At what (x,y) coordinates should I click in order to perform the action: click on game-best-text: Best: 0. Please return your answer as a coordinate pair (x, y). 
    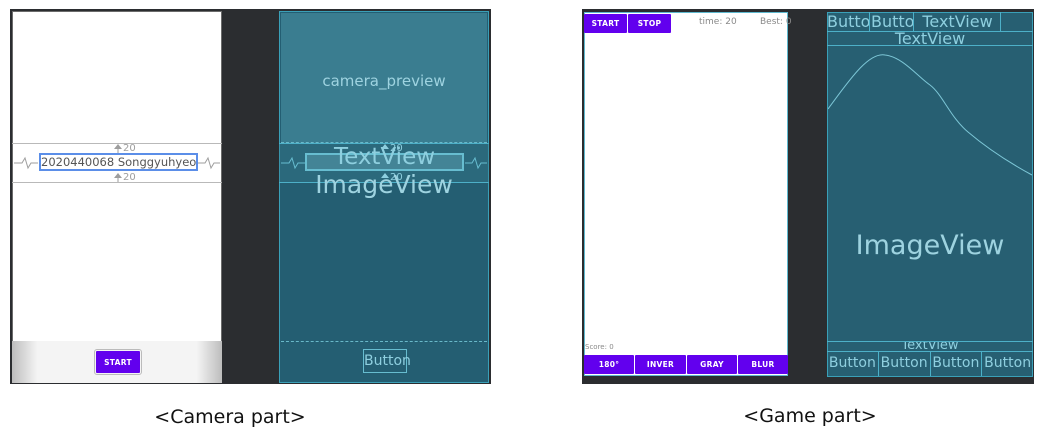
    Looking at the image, I should click on (776, 22).